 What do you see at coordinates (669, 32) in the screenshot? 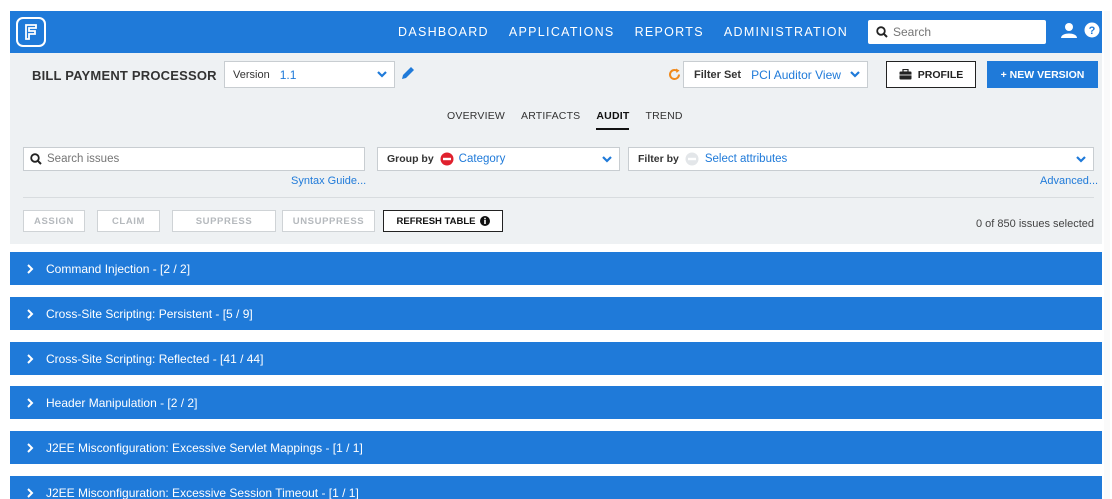
I see `nav-reports: REPORTS` at bounding box center [669, 32].